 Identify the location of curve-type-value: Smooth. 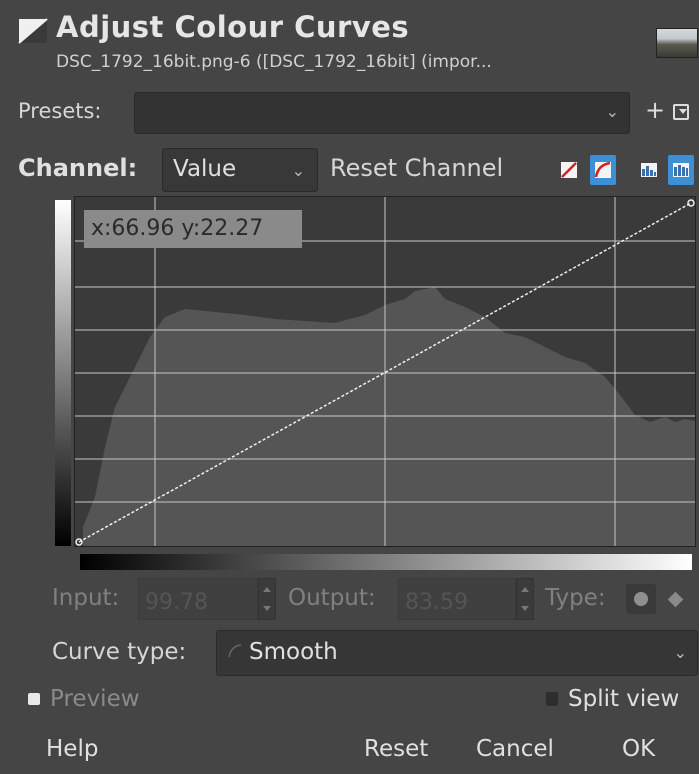
(293, 652).